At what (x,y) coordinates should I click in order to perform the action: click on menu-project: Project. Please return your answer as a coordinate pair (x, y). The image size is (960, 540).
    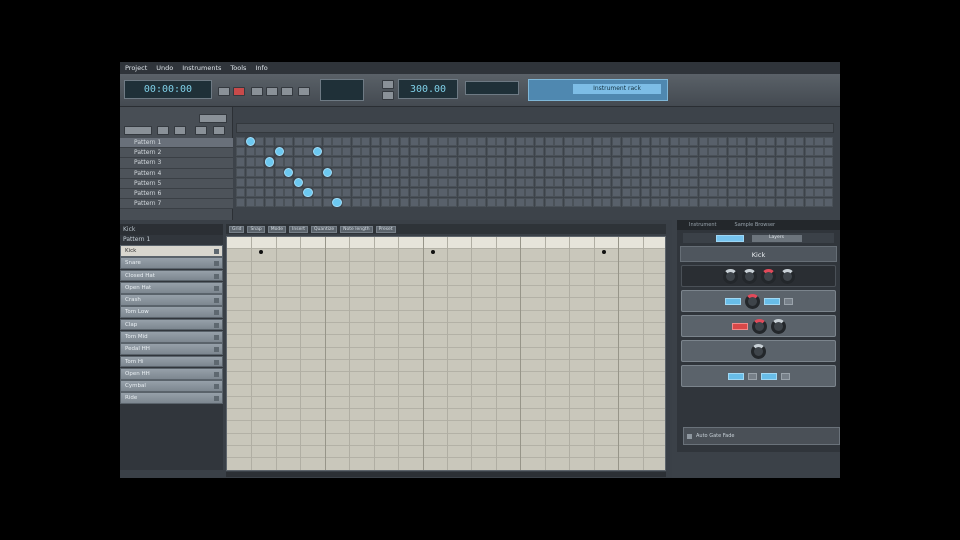
    Looking at the image, I should click on (136, 68).